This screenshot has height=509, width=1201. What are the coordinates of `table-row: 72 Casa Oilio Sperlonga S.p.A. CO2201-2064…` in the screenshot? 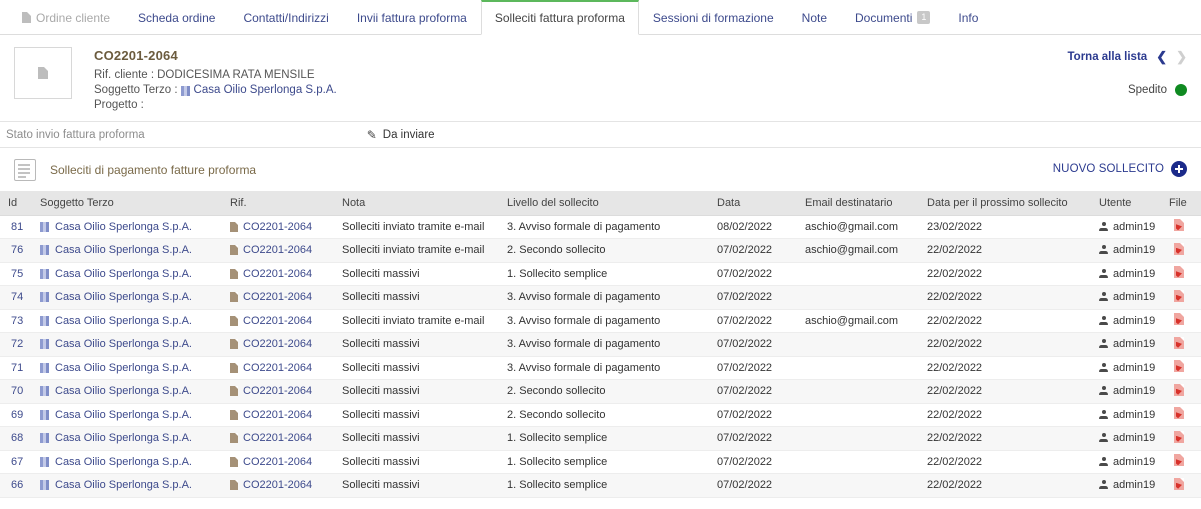 It's located at (600, 344).